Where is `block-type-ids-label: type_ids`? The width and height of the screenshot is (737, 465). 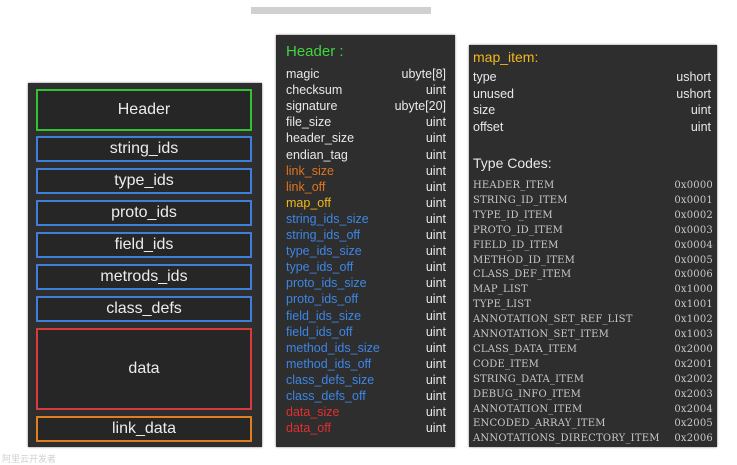 block-type-ids-label: type_ids is located at coordinates (144, 180).